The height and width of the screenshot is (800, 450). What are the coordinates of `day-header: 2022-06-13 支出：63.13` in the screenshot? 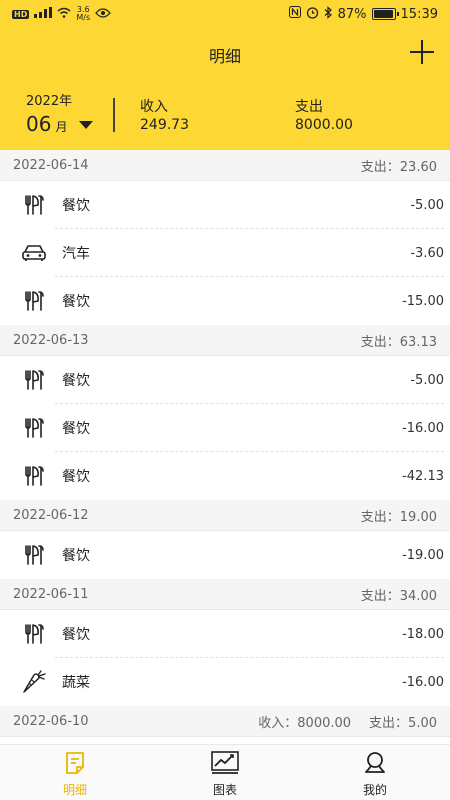 It's located at (225, 340).